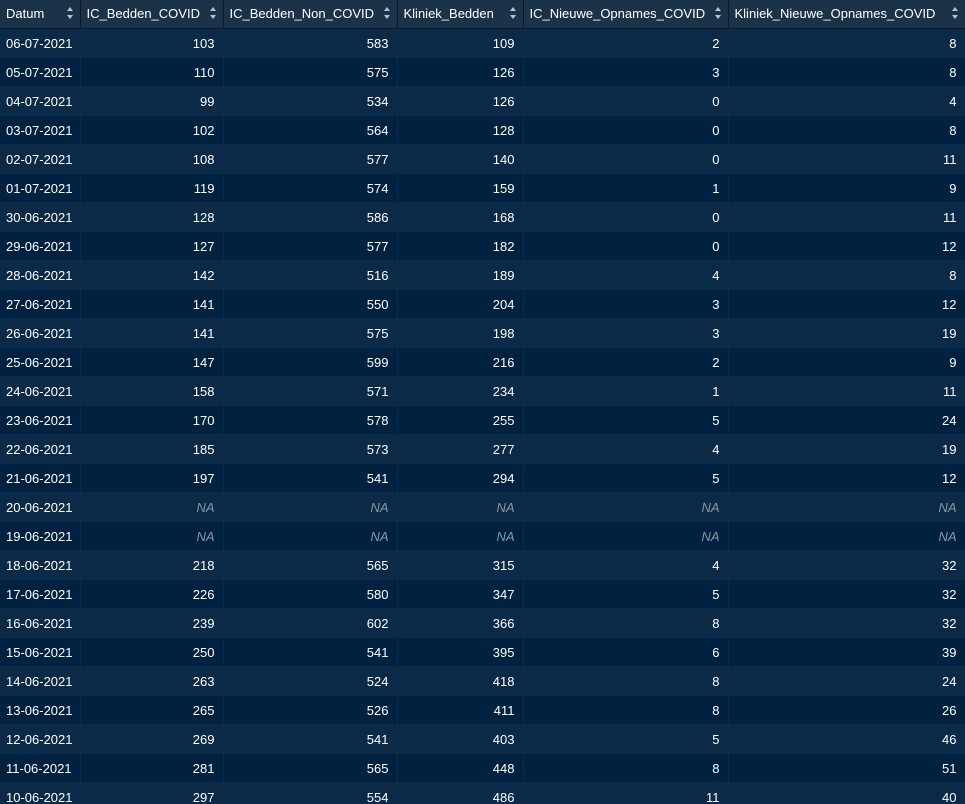 The height and width of the screenshot is (804, 965). What do you see at coordinates (460, 333) in the screenshot?
I see `cell-kliniek: 198` at bounding box center [460, 333].